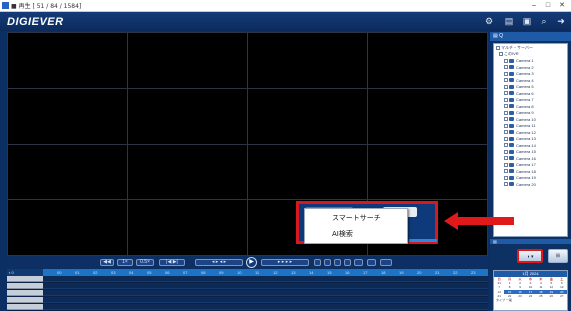 This screenshot has height=311, width=571. I want to click on speed-down-button: 1×, so click(125, 262).